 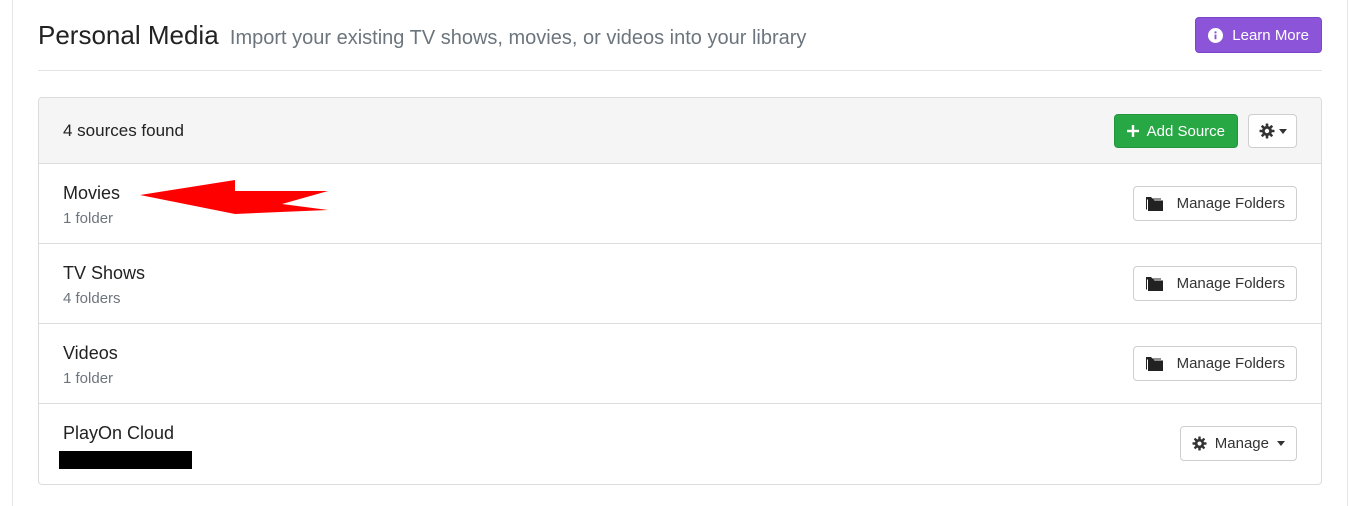 I want to click on source-name: PlayOn Cloud, so click(x=119, y=433).